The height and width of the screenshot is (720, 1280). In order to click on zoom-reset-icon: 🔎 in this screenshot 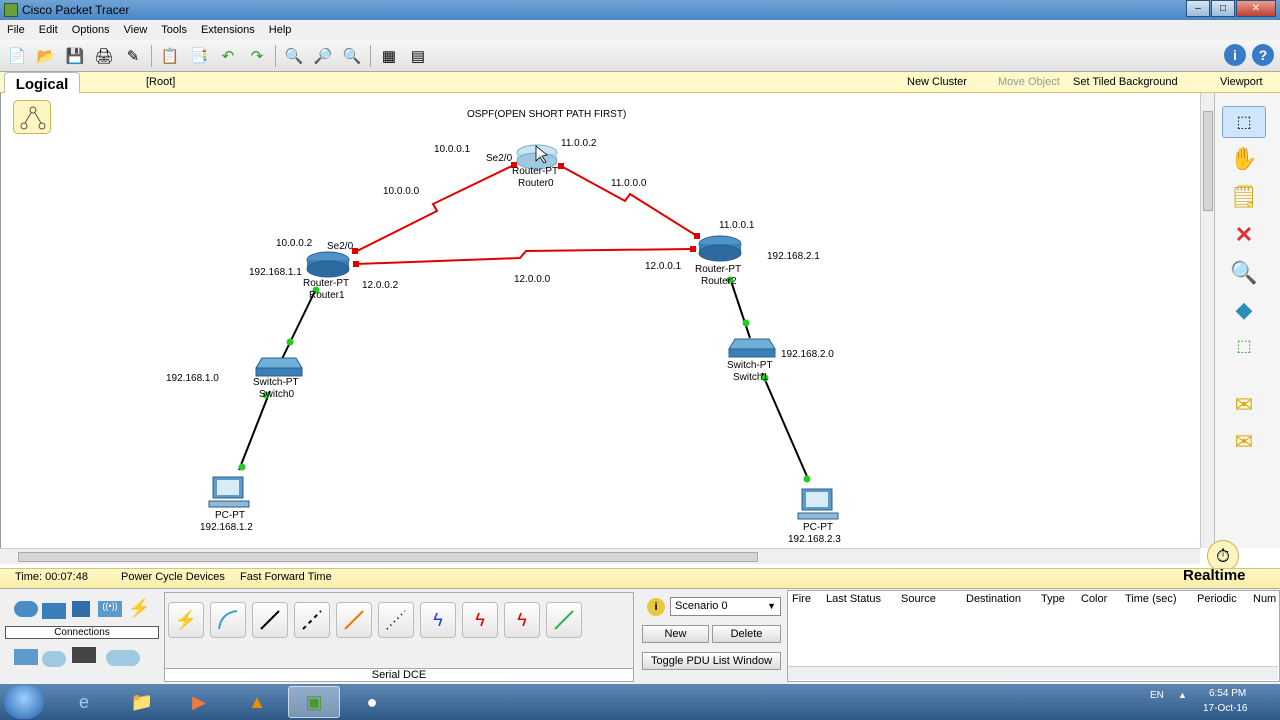, I will do `click(323, 56)`.